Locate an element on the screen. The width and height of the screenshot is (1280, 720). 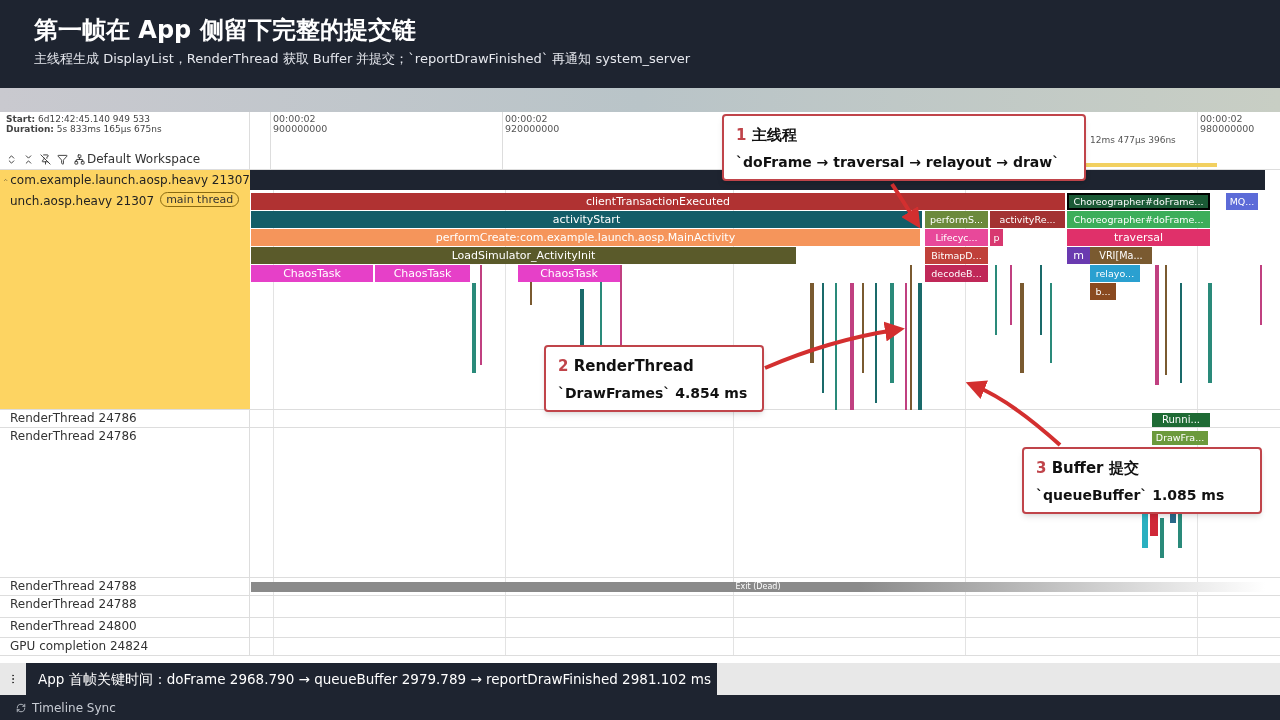
track-name: unch.aosp.heavy 21307 is located at coordinates (82, 201).